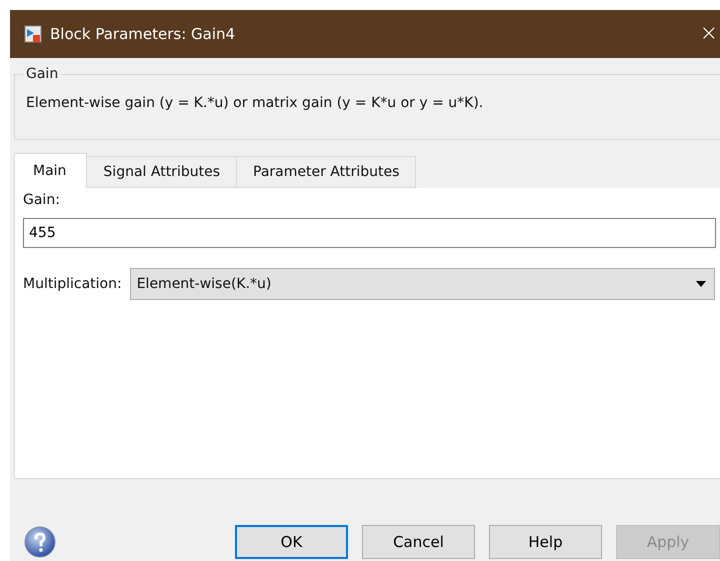 The image size is (720, 561). I want to click on field-label: Gain:, so click(42, 200).